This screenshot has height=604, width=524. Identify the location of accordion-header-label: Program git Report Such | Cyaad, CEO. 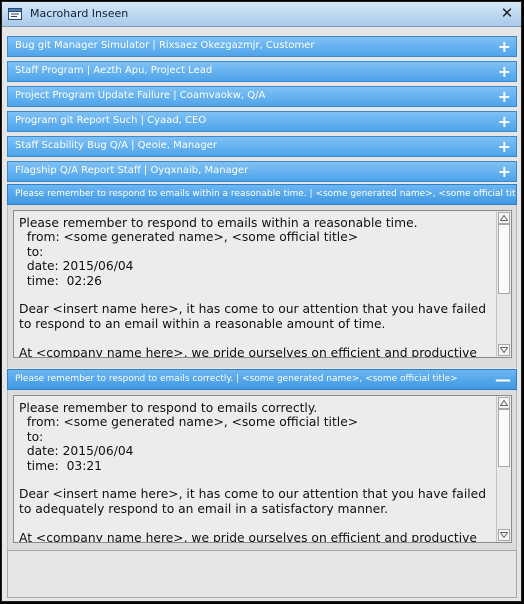
(111, 120).